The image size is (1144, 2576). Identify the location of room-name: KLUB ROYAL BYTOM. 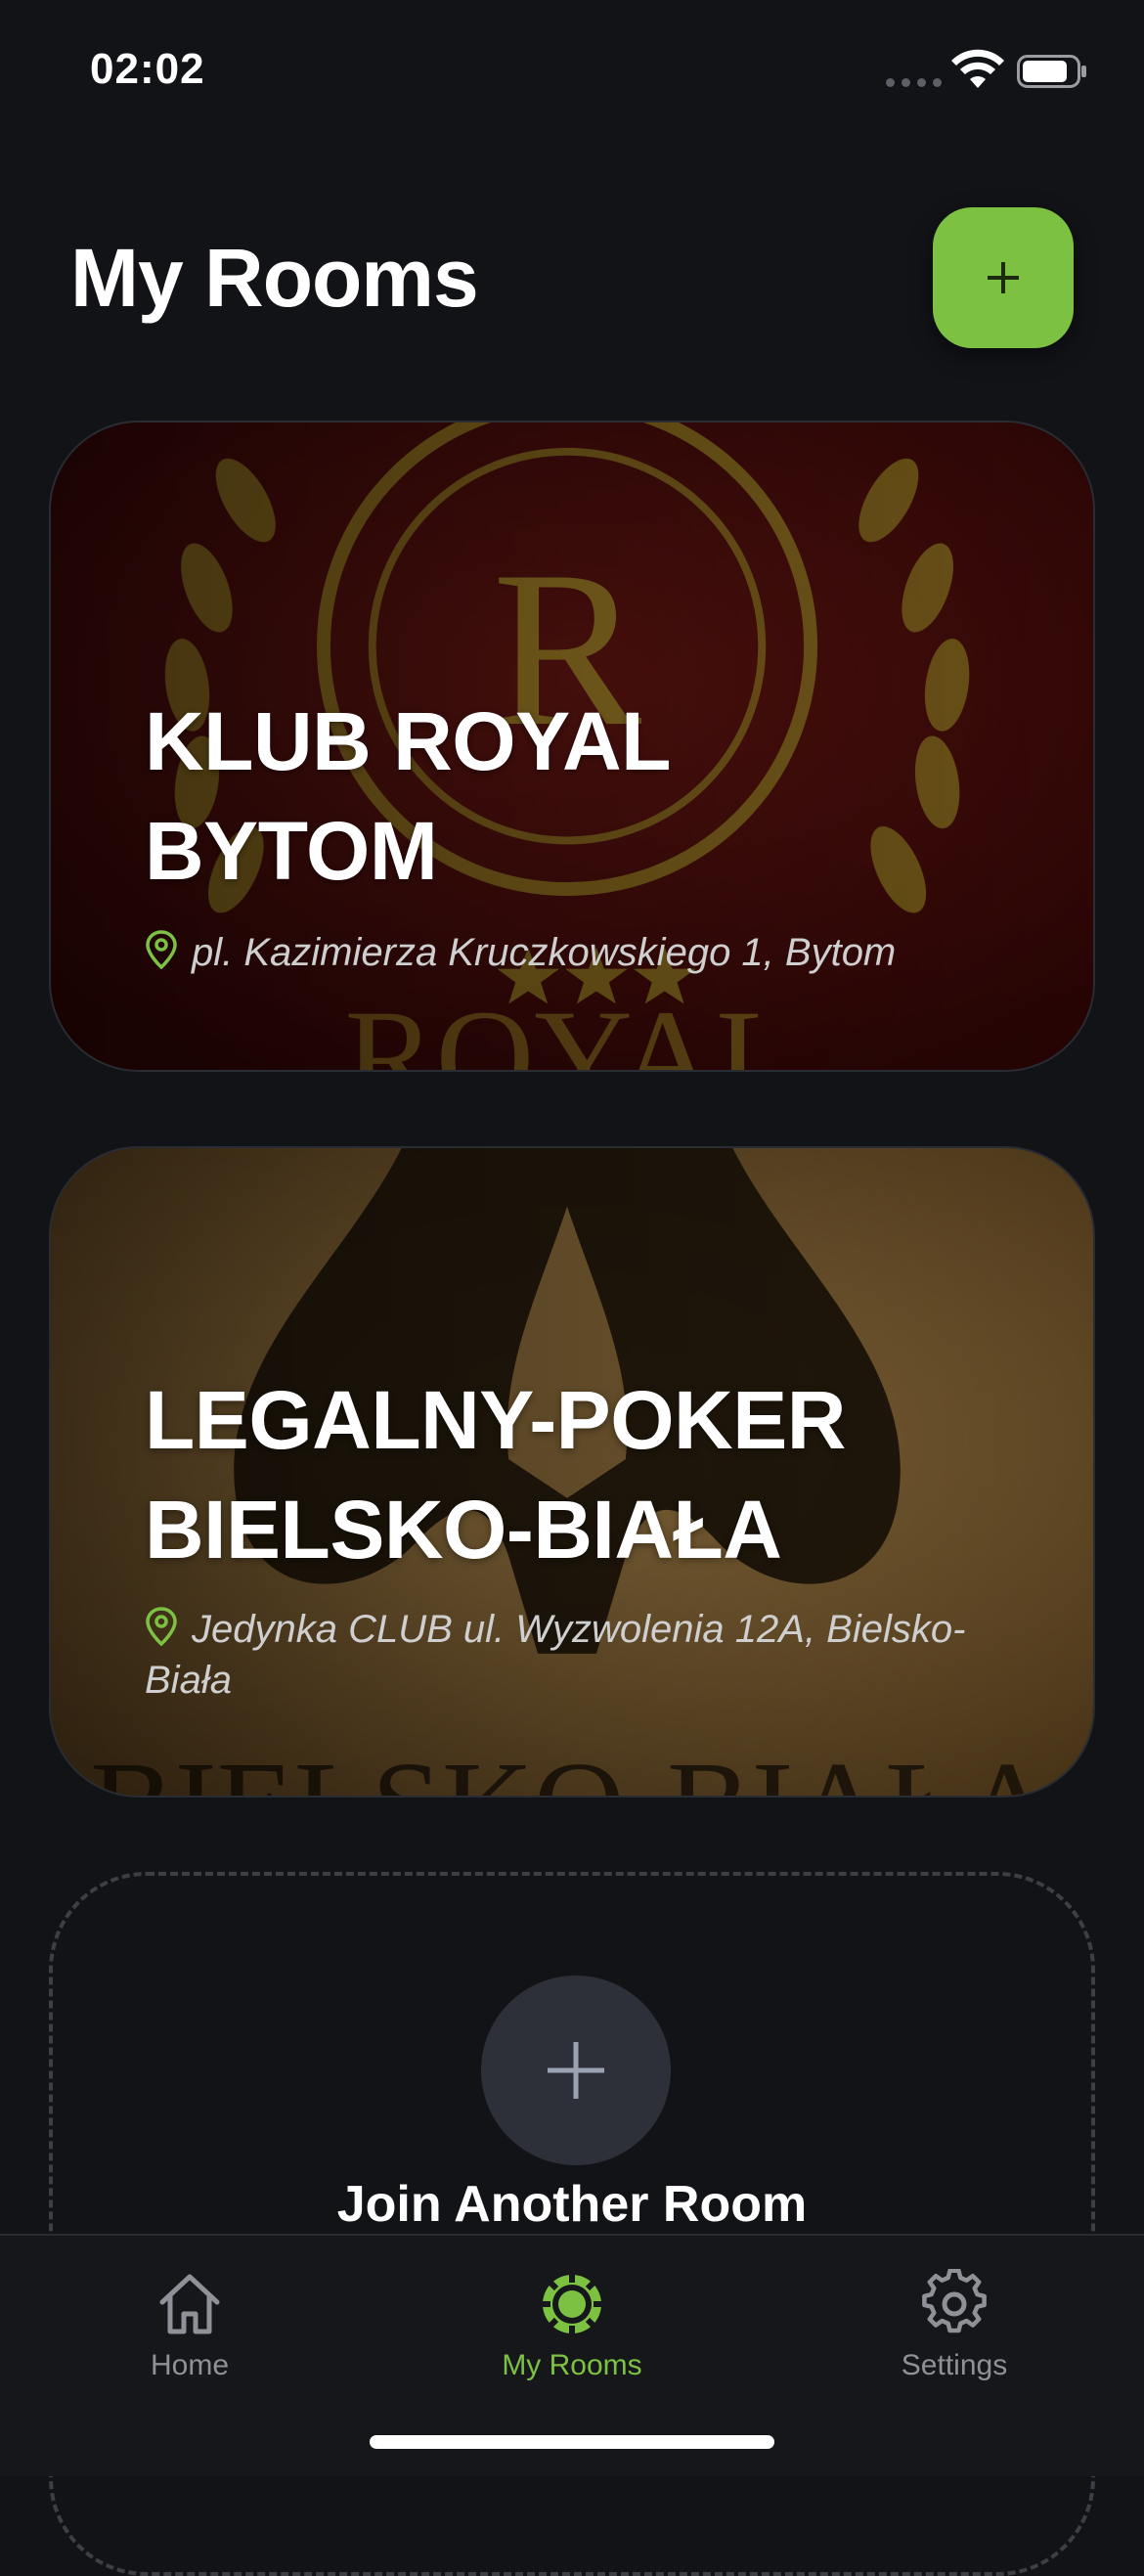
(408, 796).